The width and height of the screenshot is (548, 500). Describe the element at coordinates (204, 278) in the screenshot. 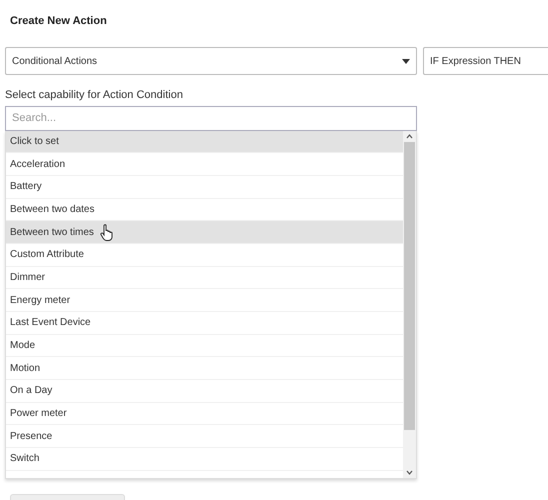

I see `option-item: Dimmer` at that location.